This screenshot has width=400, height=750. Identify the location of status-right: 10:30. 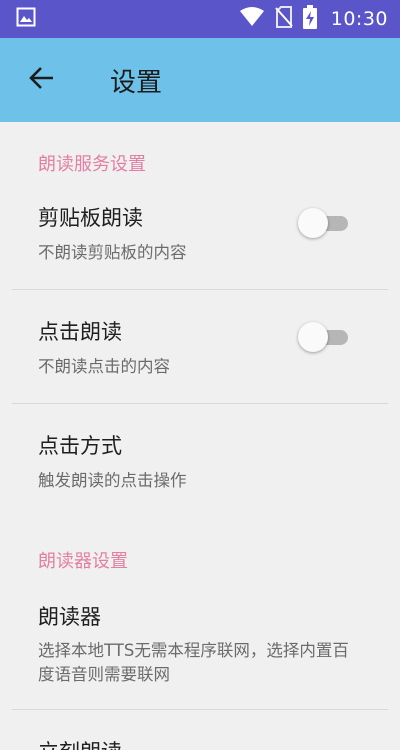
(313, 19).